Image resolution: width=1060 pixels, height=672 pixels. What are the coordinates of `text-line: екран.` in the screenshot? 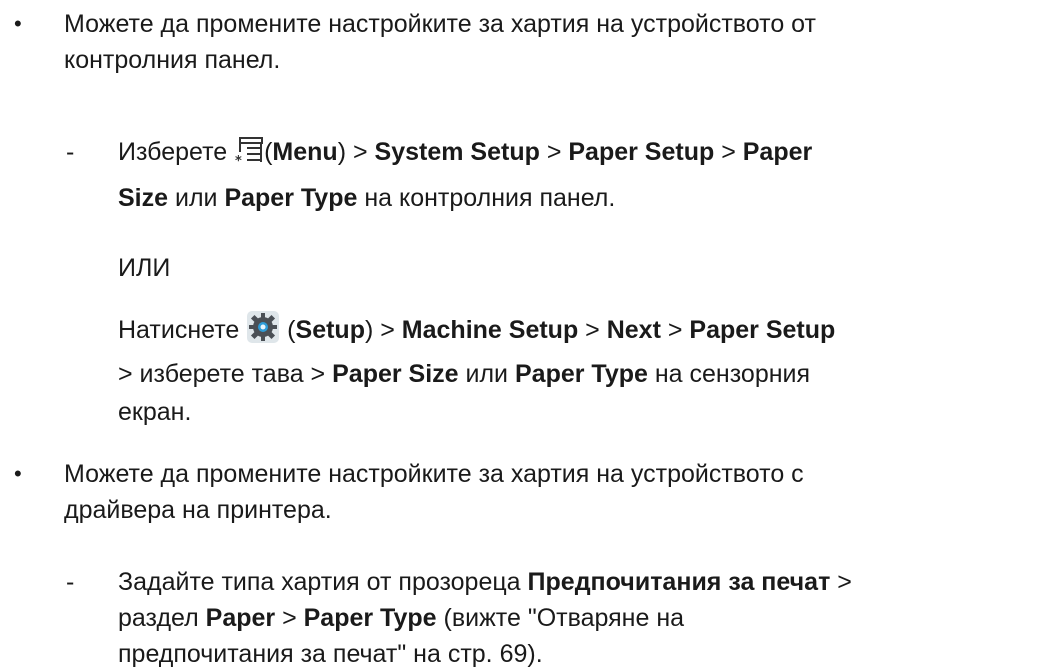 It's located at (155, 412).